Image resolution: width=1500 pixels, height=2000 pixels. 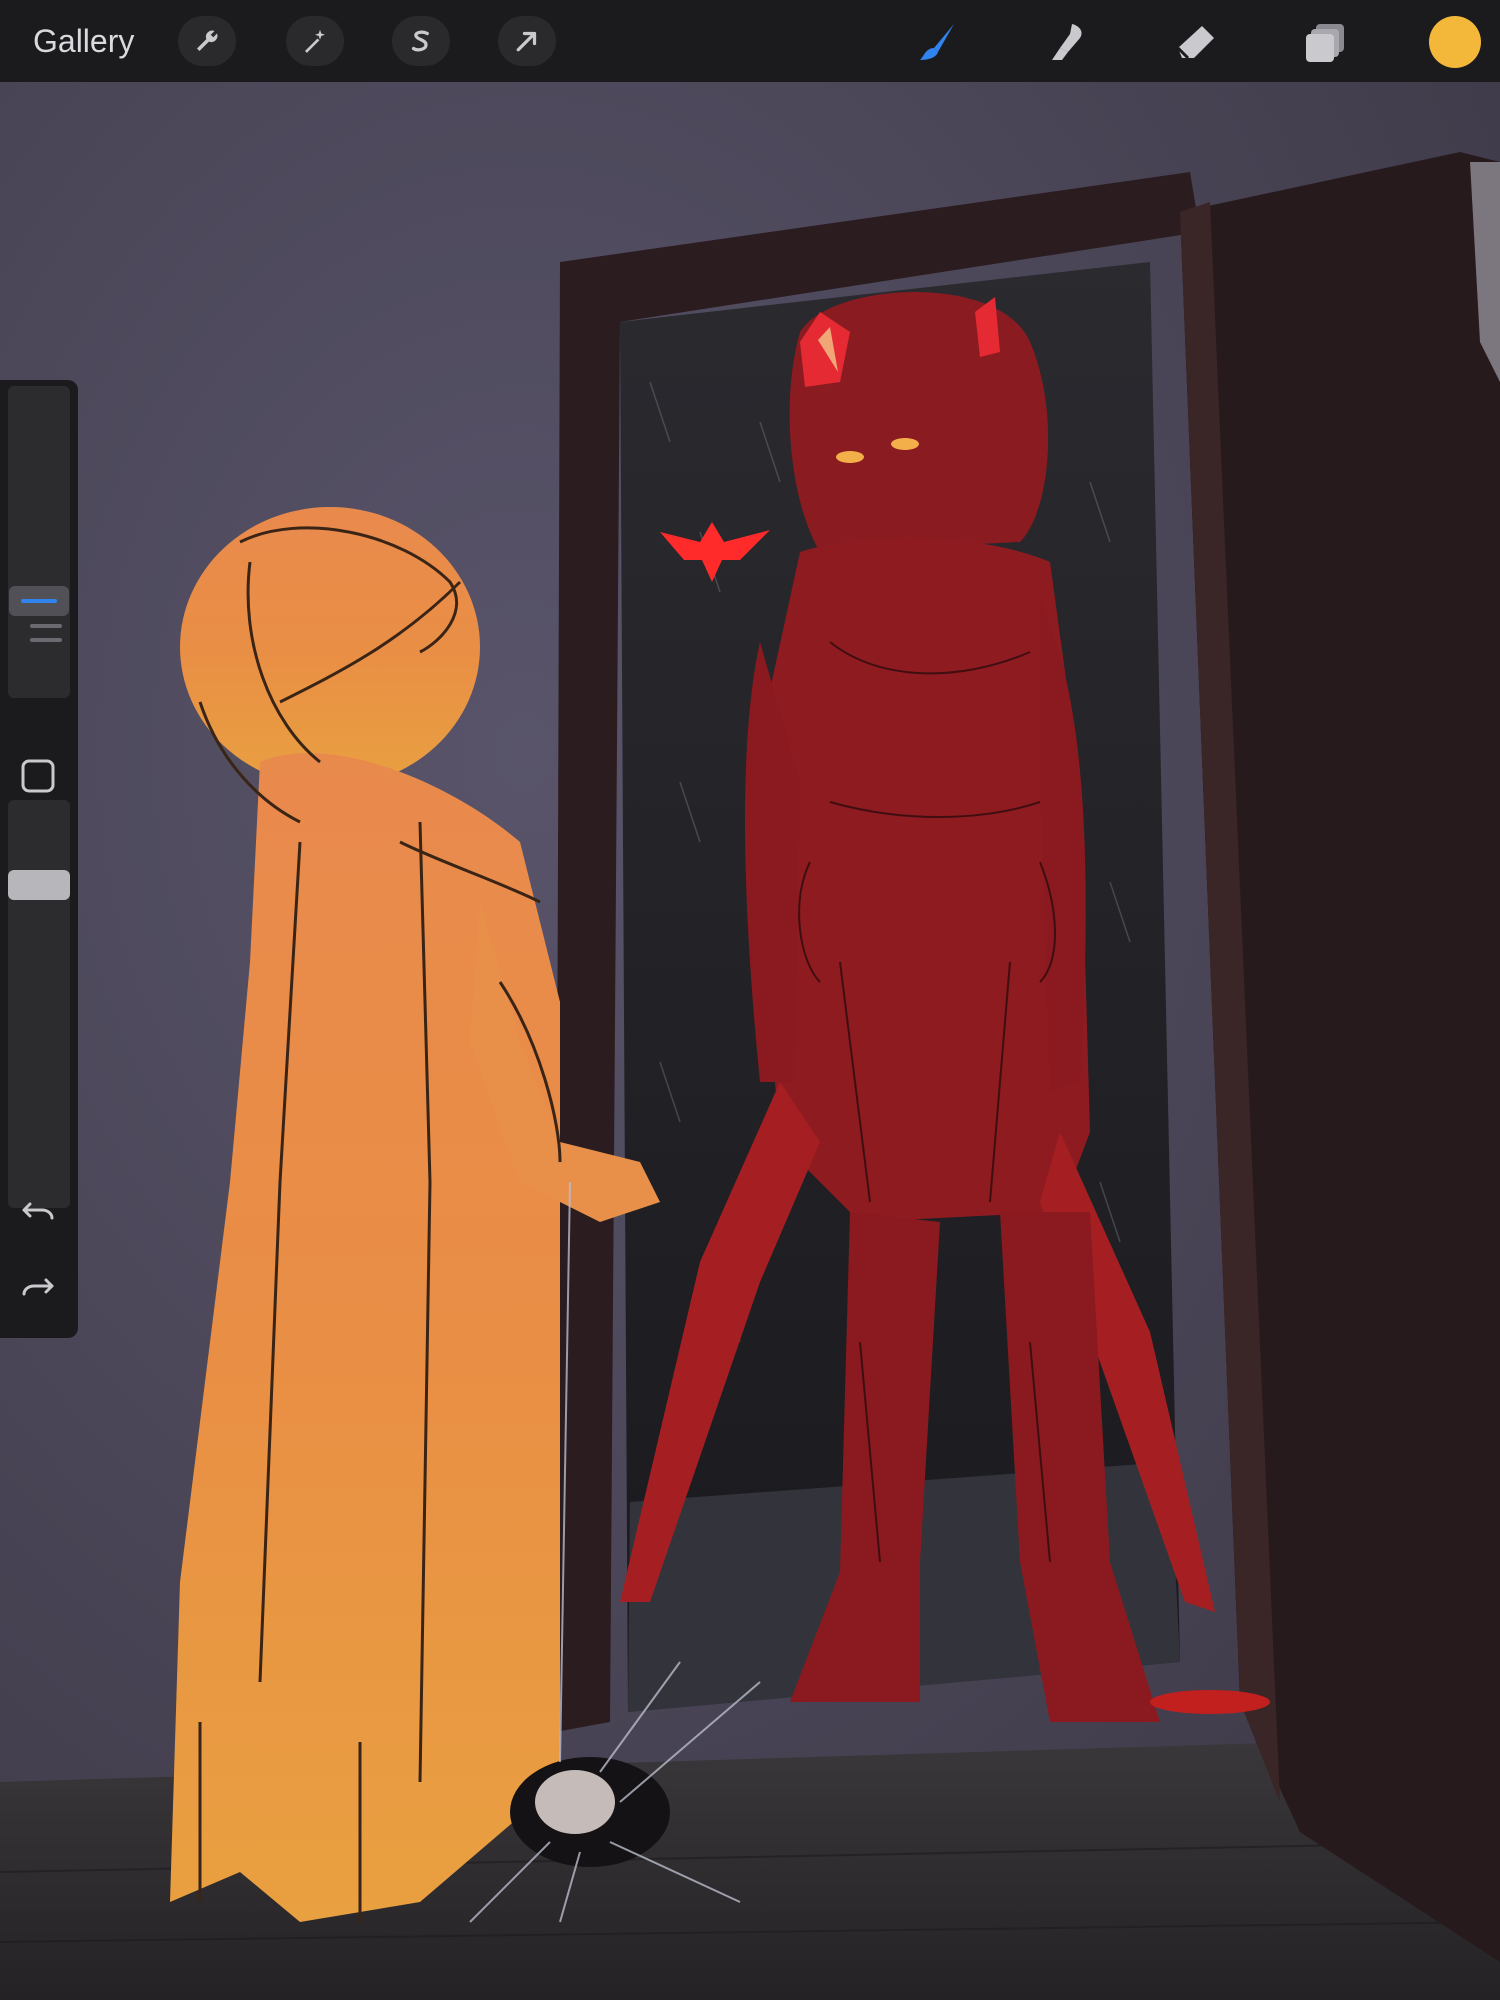 I want to click on transform-arrow-icon, so click(x=526, y=41).